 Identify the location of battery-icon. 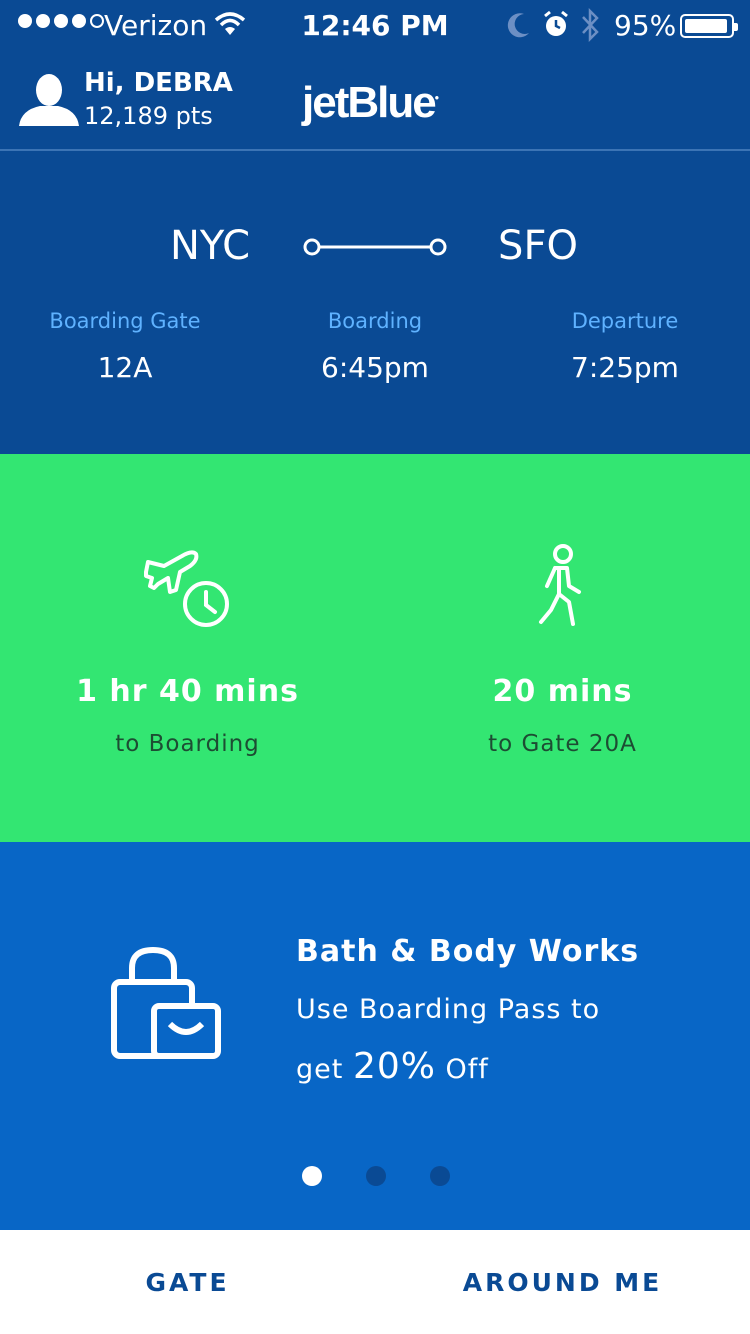
(709, 26).